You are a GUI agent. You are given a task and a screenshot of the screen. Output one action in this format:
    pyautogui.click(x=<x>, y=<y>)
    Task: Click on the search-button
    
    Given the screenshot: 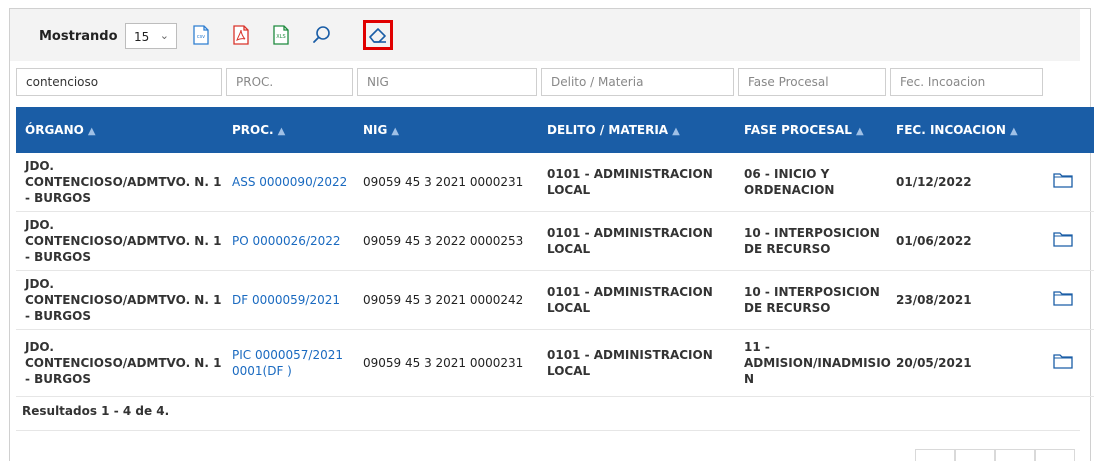 What is the action you would take?
    pyautogui.click(x=322, y=35)
    